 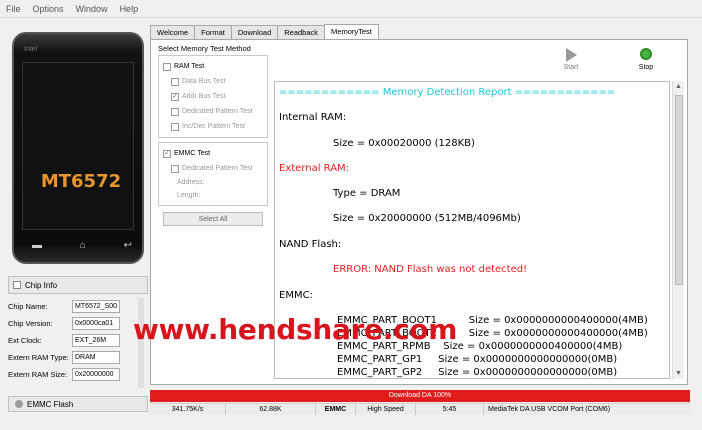 What do you see at coordinates (192, 153) in the screenshot?
I see `emmc-test-label: EMMC Test` at bounding box center [192, 153].